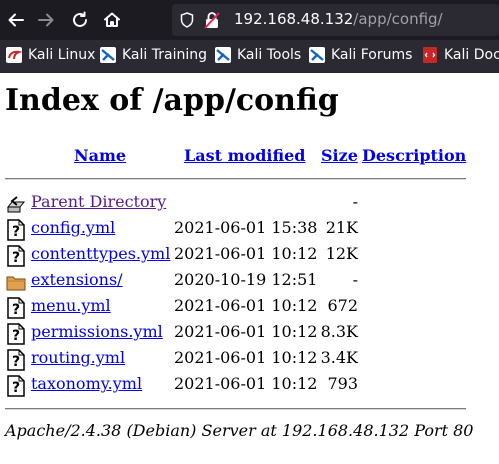  What do you see at coordinates (249, 203) in the screenshot?
I see `table-row: Parent Directory -` at bounding box center [249, 203].